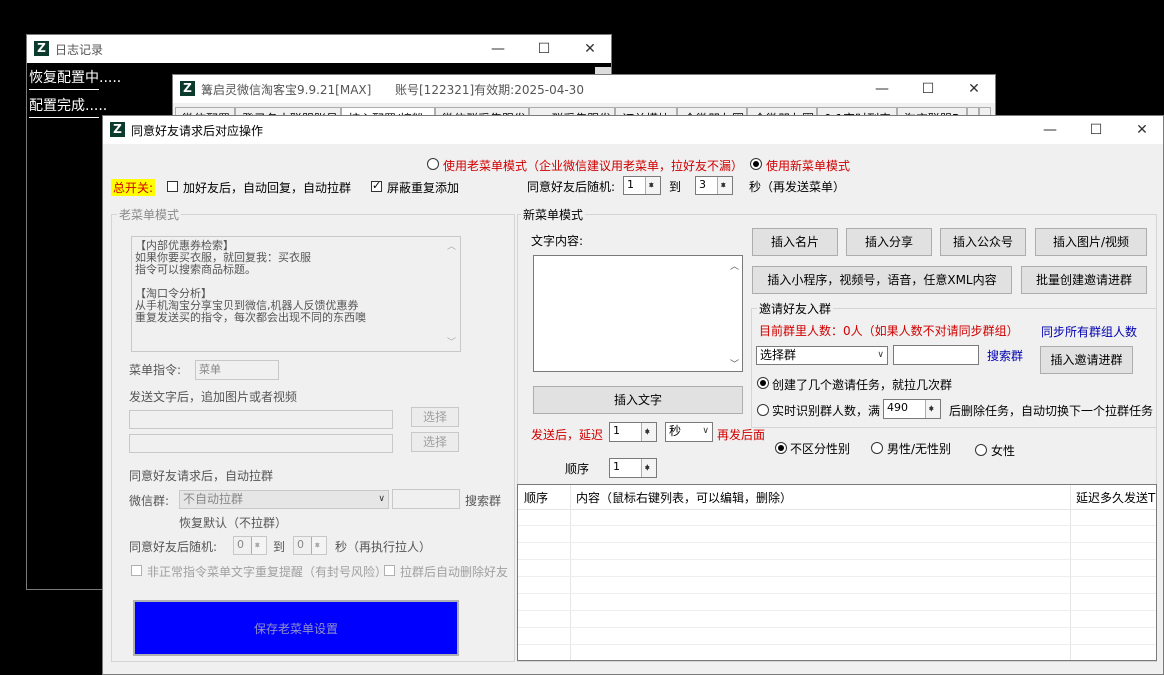 The height and width of the screenshot is (675, 1164). I want to click on insert-card-button: 插入名片, so click(795, 242).